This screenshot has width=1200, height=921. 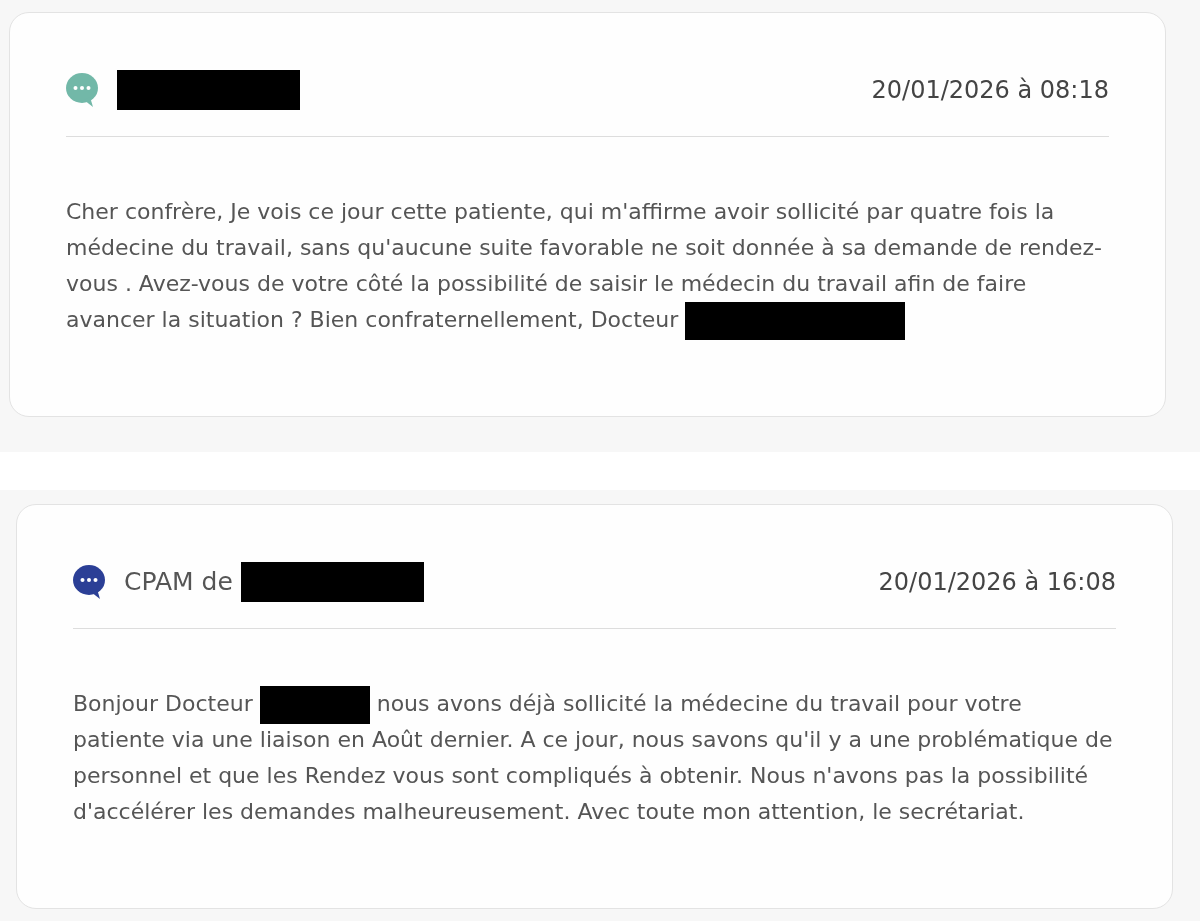 I want to click on message-timestamp: 20/01/2026 à 16:08, so click(x=997, y=582).